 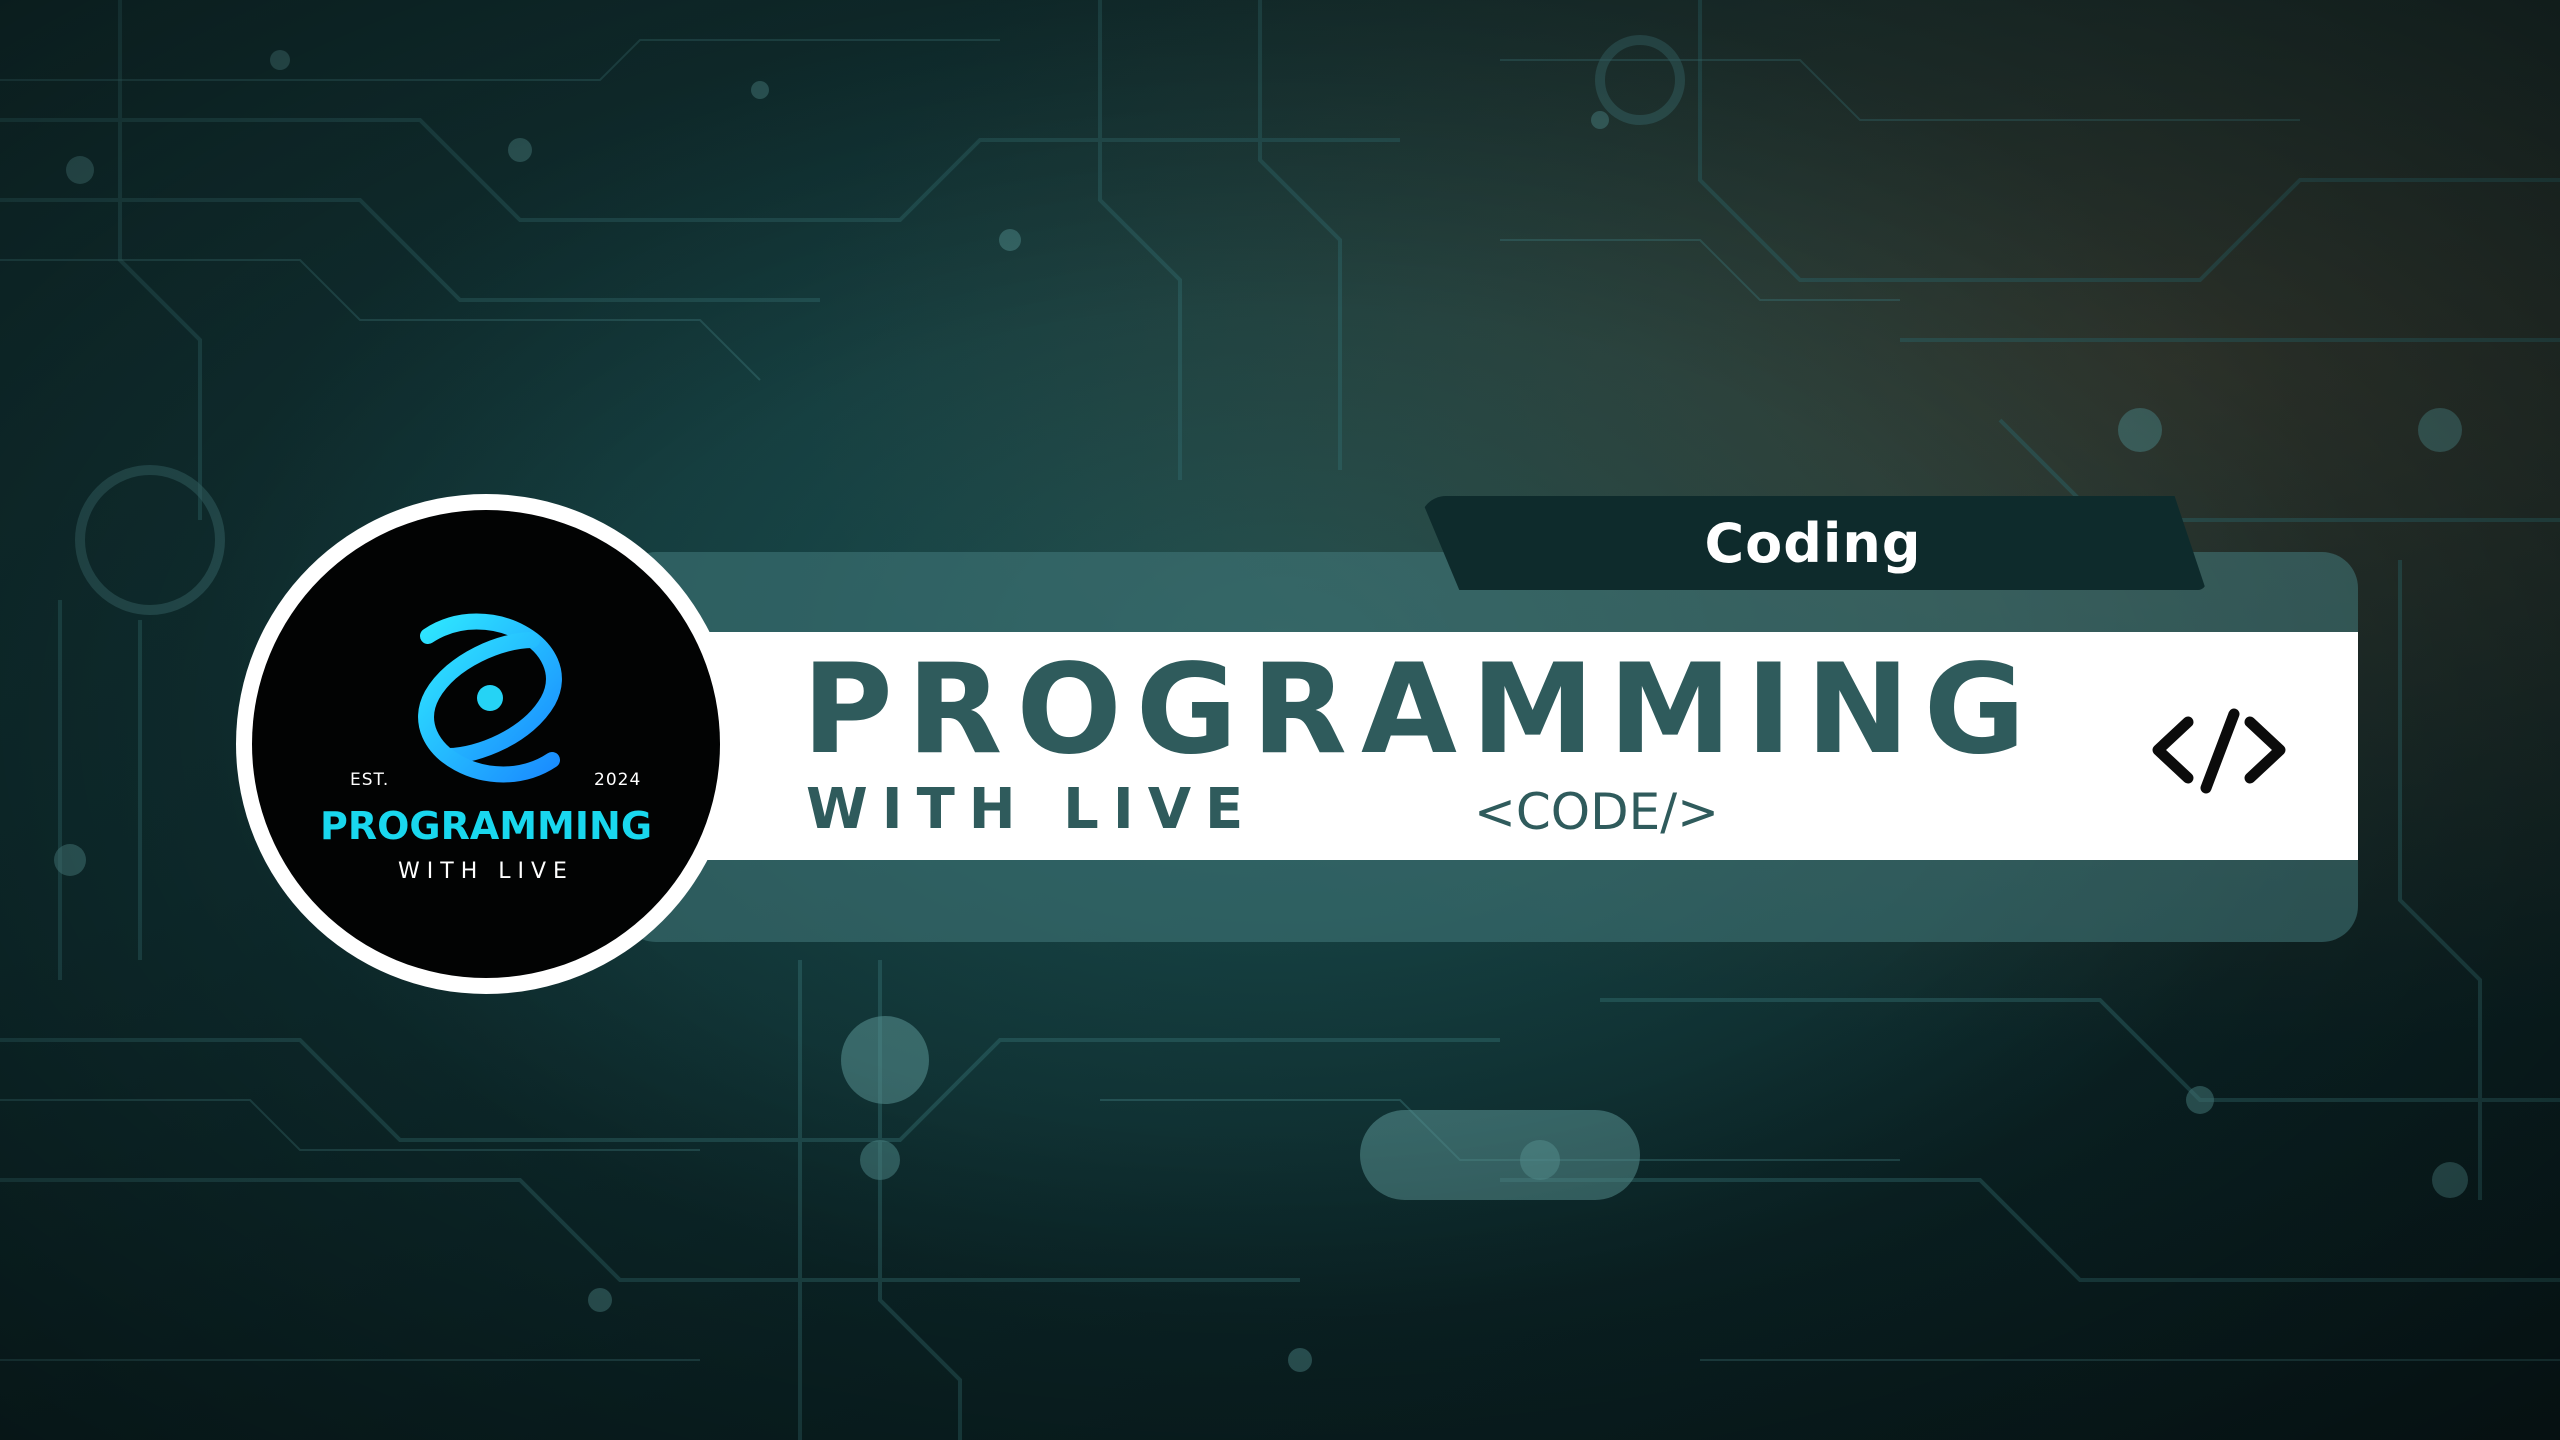 I want to click on atom-orbit-icon, so click(x=490, y=698).